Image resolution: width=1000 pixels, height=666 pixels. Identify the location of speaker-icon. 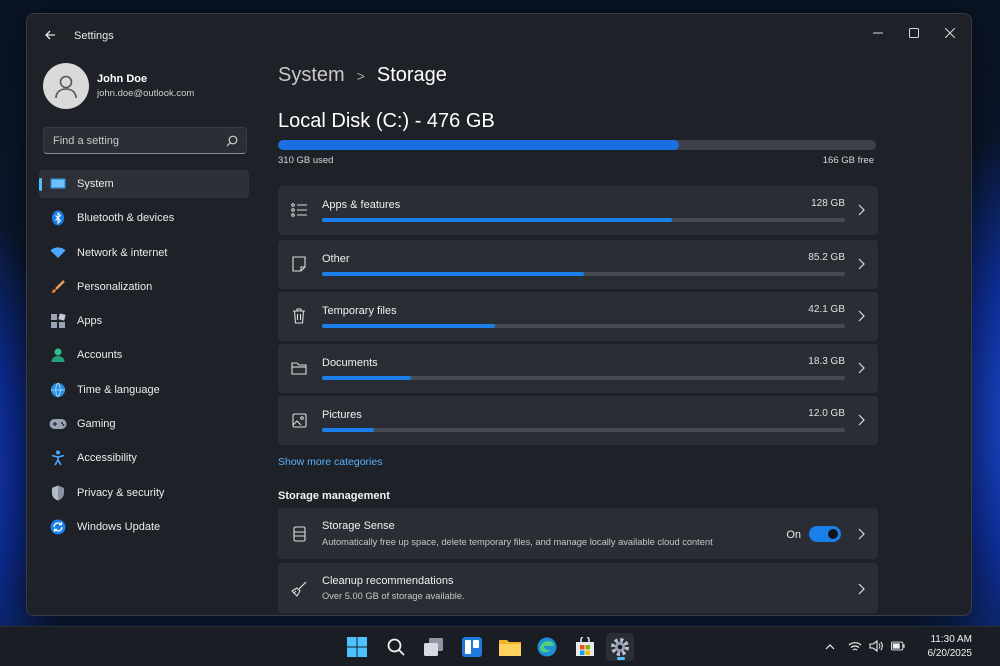
(876, 646).